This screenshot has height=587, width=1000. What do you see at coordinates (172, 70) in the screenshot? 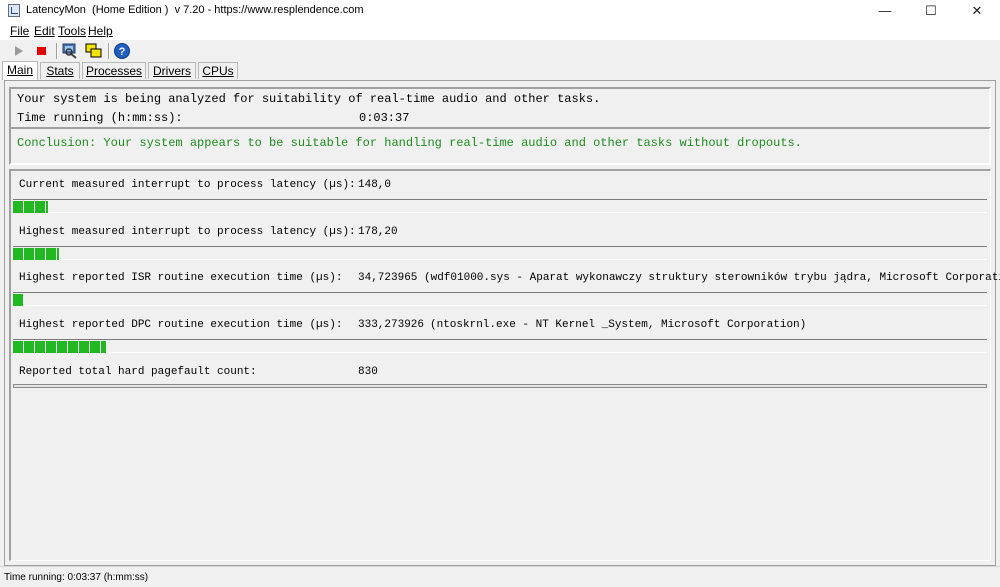
I see `tab-drivers: Drivers` at bounding box center [172, 70].